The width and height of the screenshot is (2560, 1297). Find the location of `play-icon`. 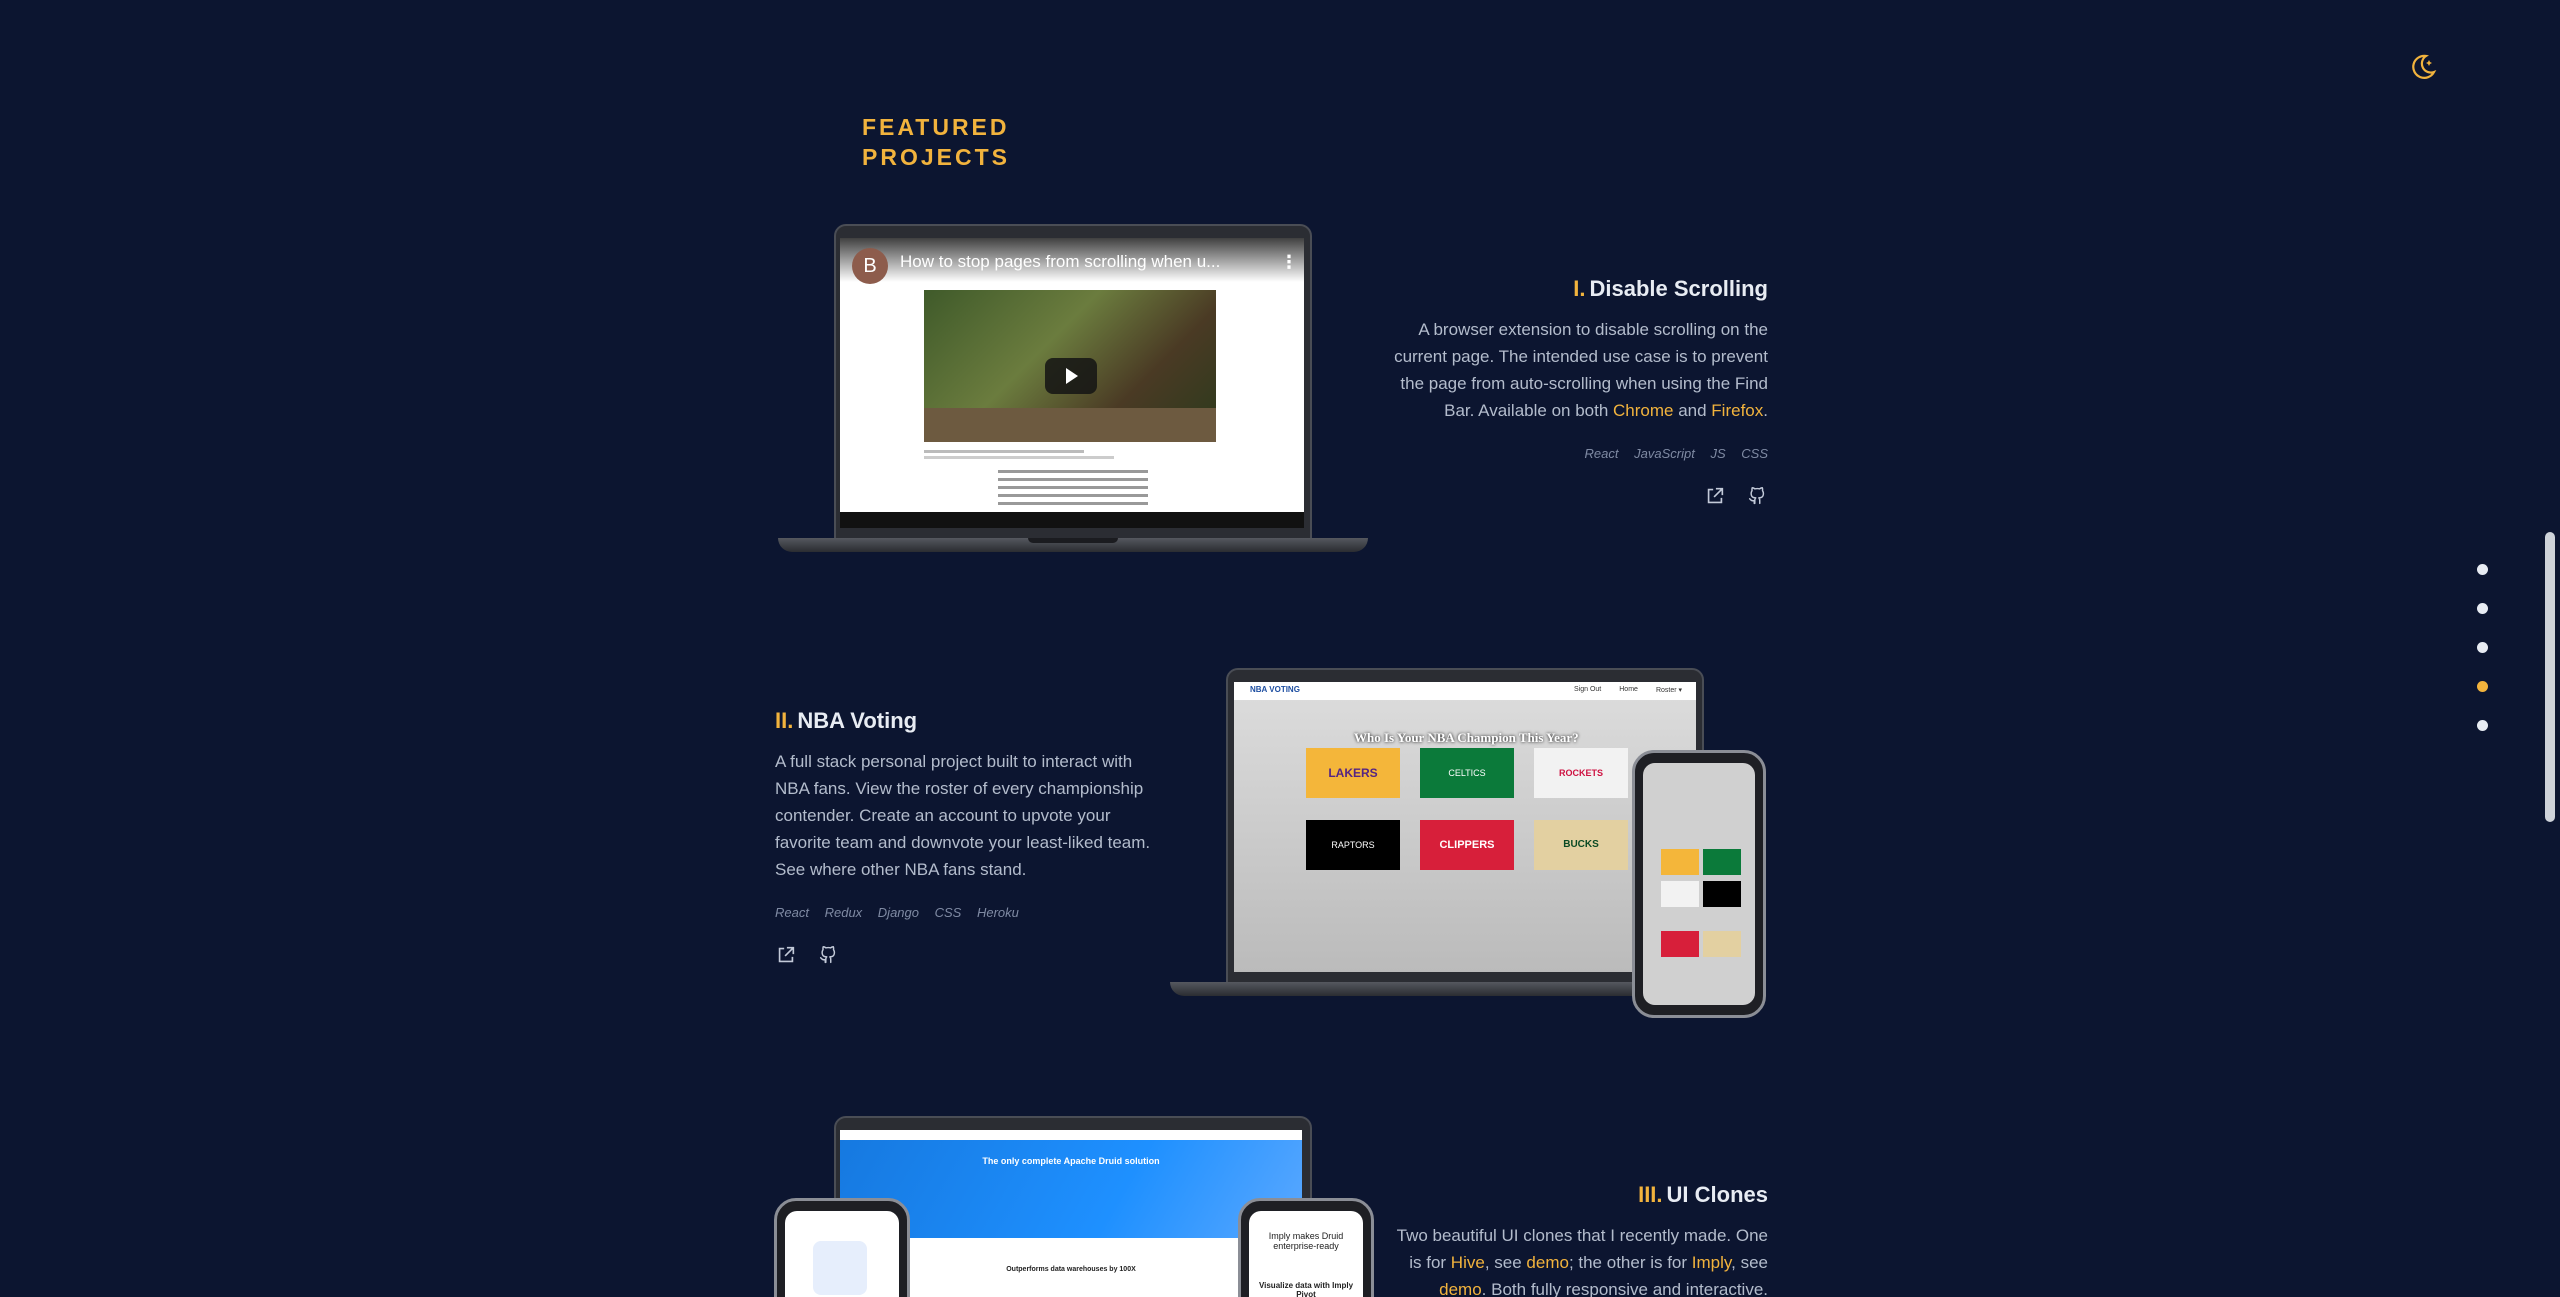

play-icon is located at coordinates (1072, 376).